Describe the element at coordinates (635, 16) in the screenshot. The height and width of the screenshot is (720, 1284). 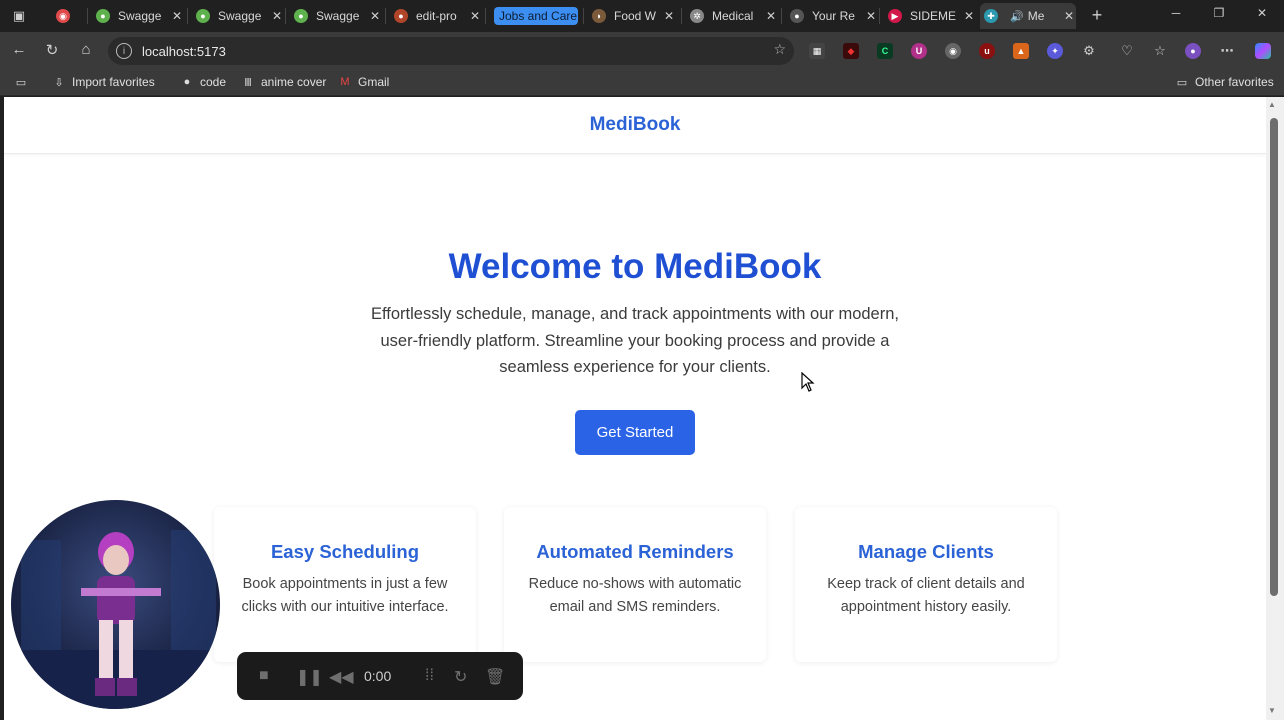
I see `tab-title: Food W` at that location.